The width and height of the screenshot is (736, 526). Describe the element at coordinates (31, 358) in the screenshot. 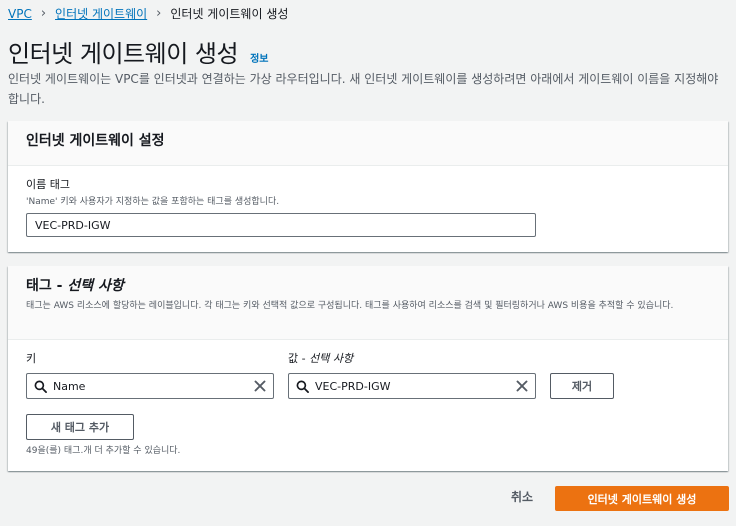

I see `key-label: 키` at that location.